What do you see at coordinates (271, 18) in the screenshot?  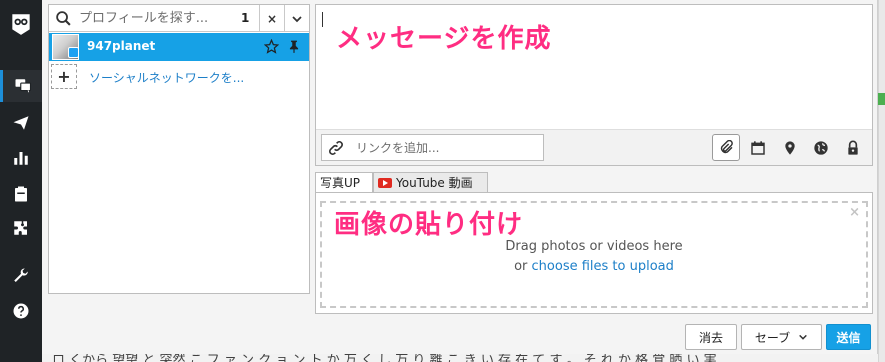 I see `clear-selection-button: ×` at bounding box center [271, 18].